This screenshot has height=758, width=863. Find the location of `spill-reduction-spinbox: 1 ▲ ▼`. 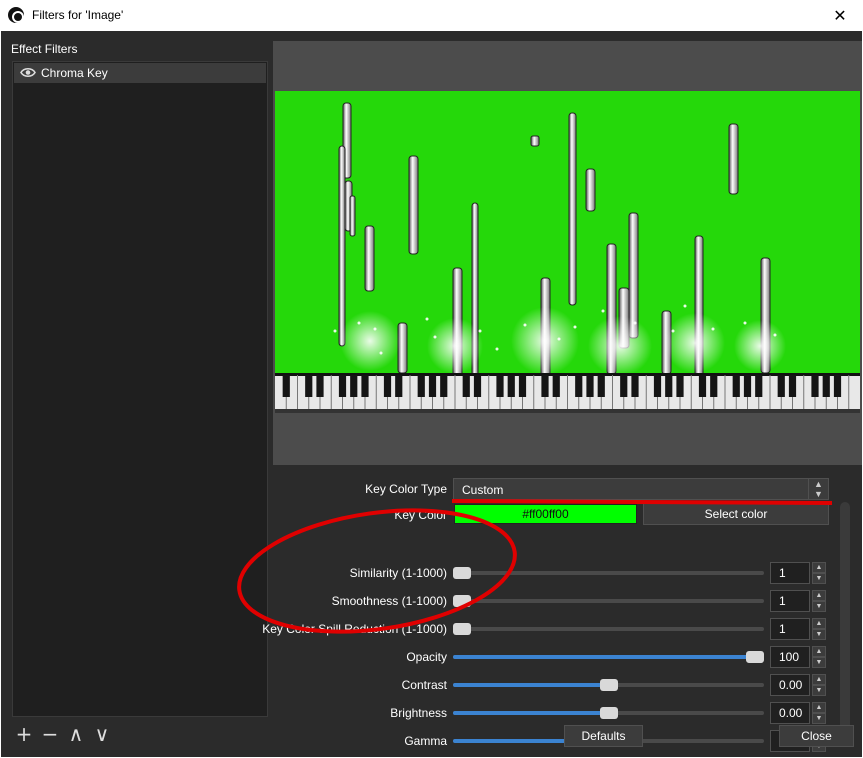

spill-reduction-spinbox: 1 ▲ ▼ is located at coordinates (799, 629).